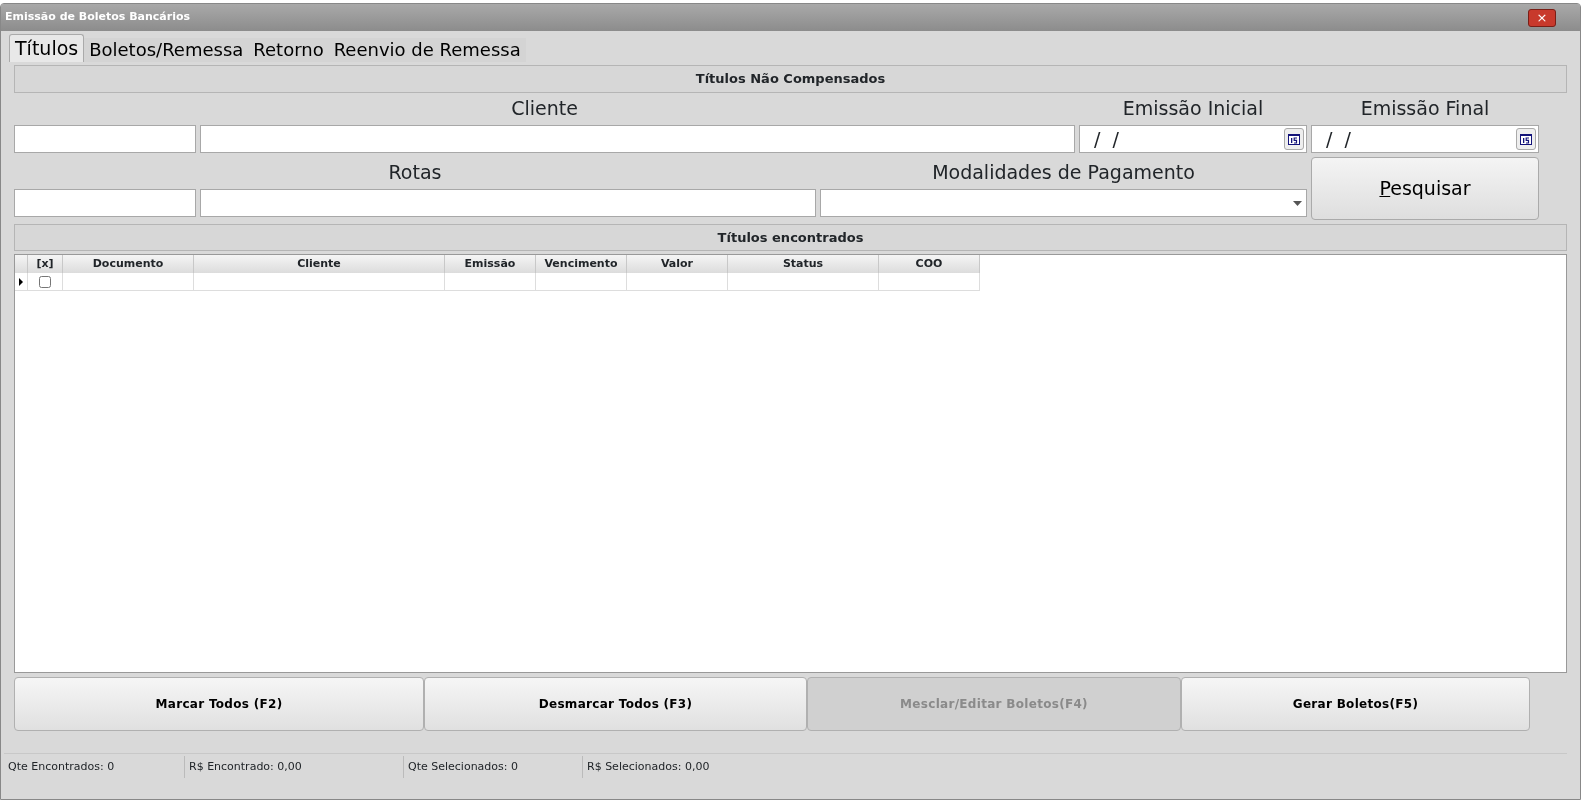 The height and width of the screenshot is (801, 1581). What do you see at coordinates (615, 704) in the screenshot?
I see `action-button: Desmarcar Todos (F3)` at bounding box center [615, 704].